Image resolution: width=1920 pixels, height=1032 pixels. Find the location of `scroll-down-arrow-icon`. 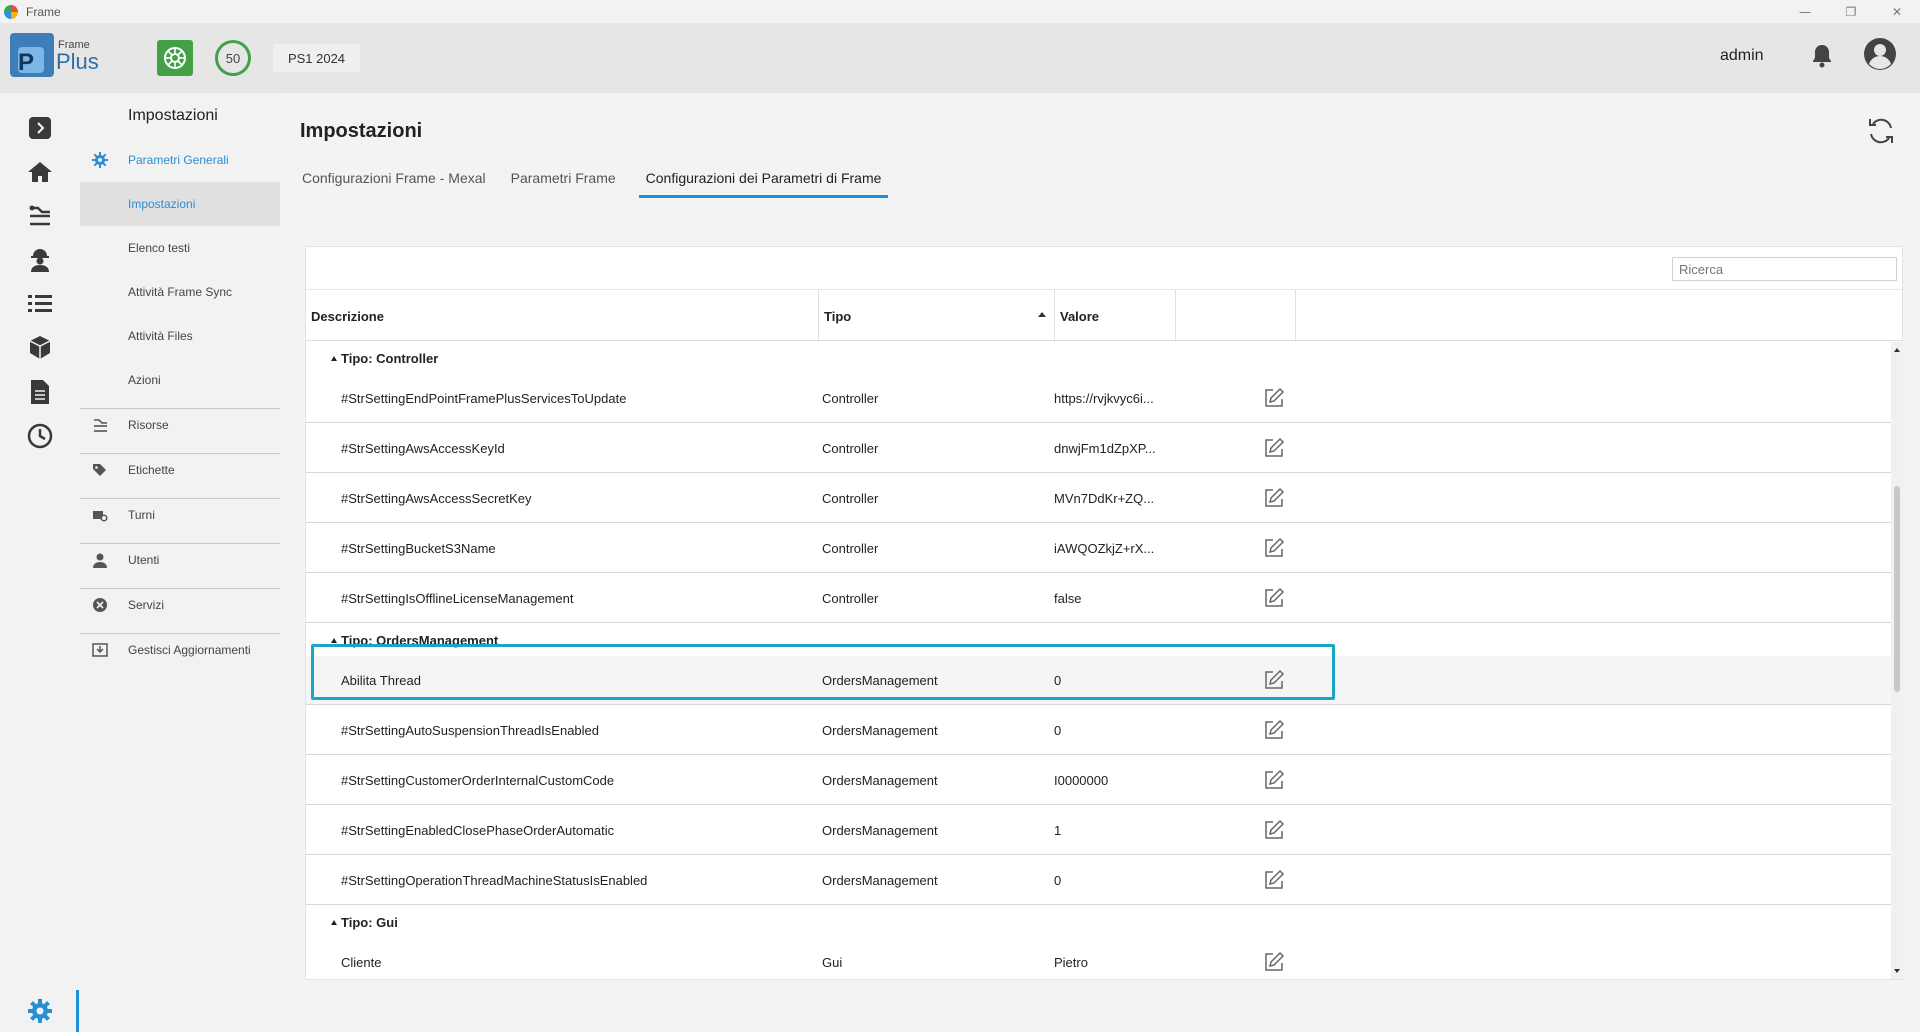

scroll-down-arrow-icon is located at coordinates (1897, 971).